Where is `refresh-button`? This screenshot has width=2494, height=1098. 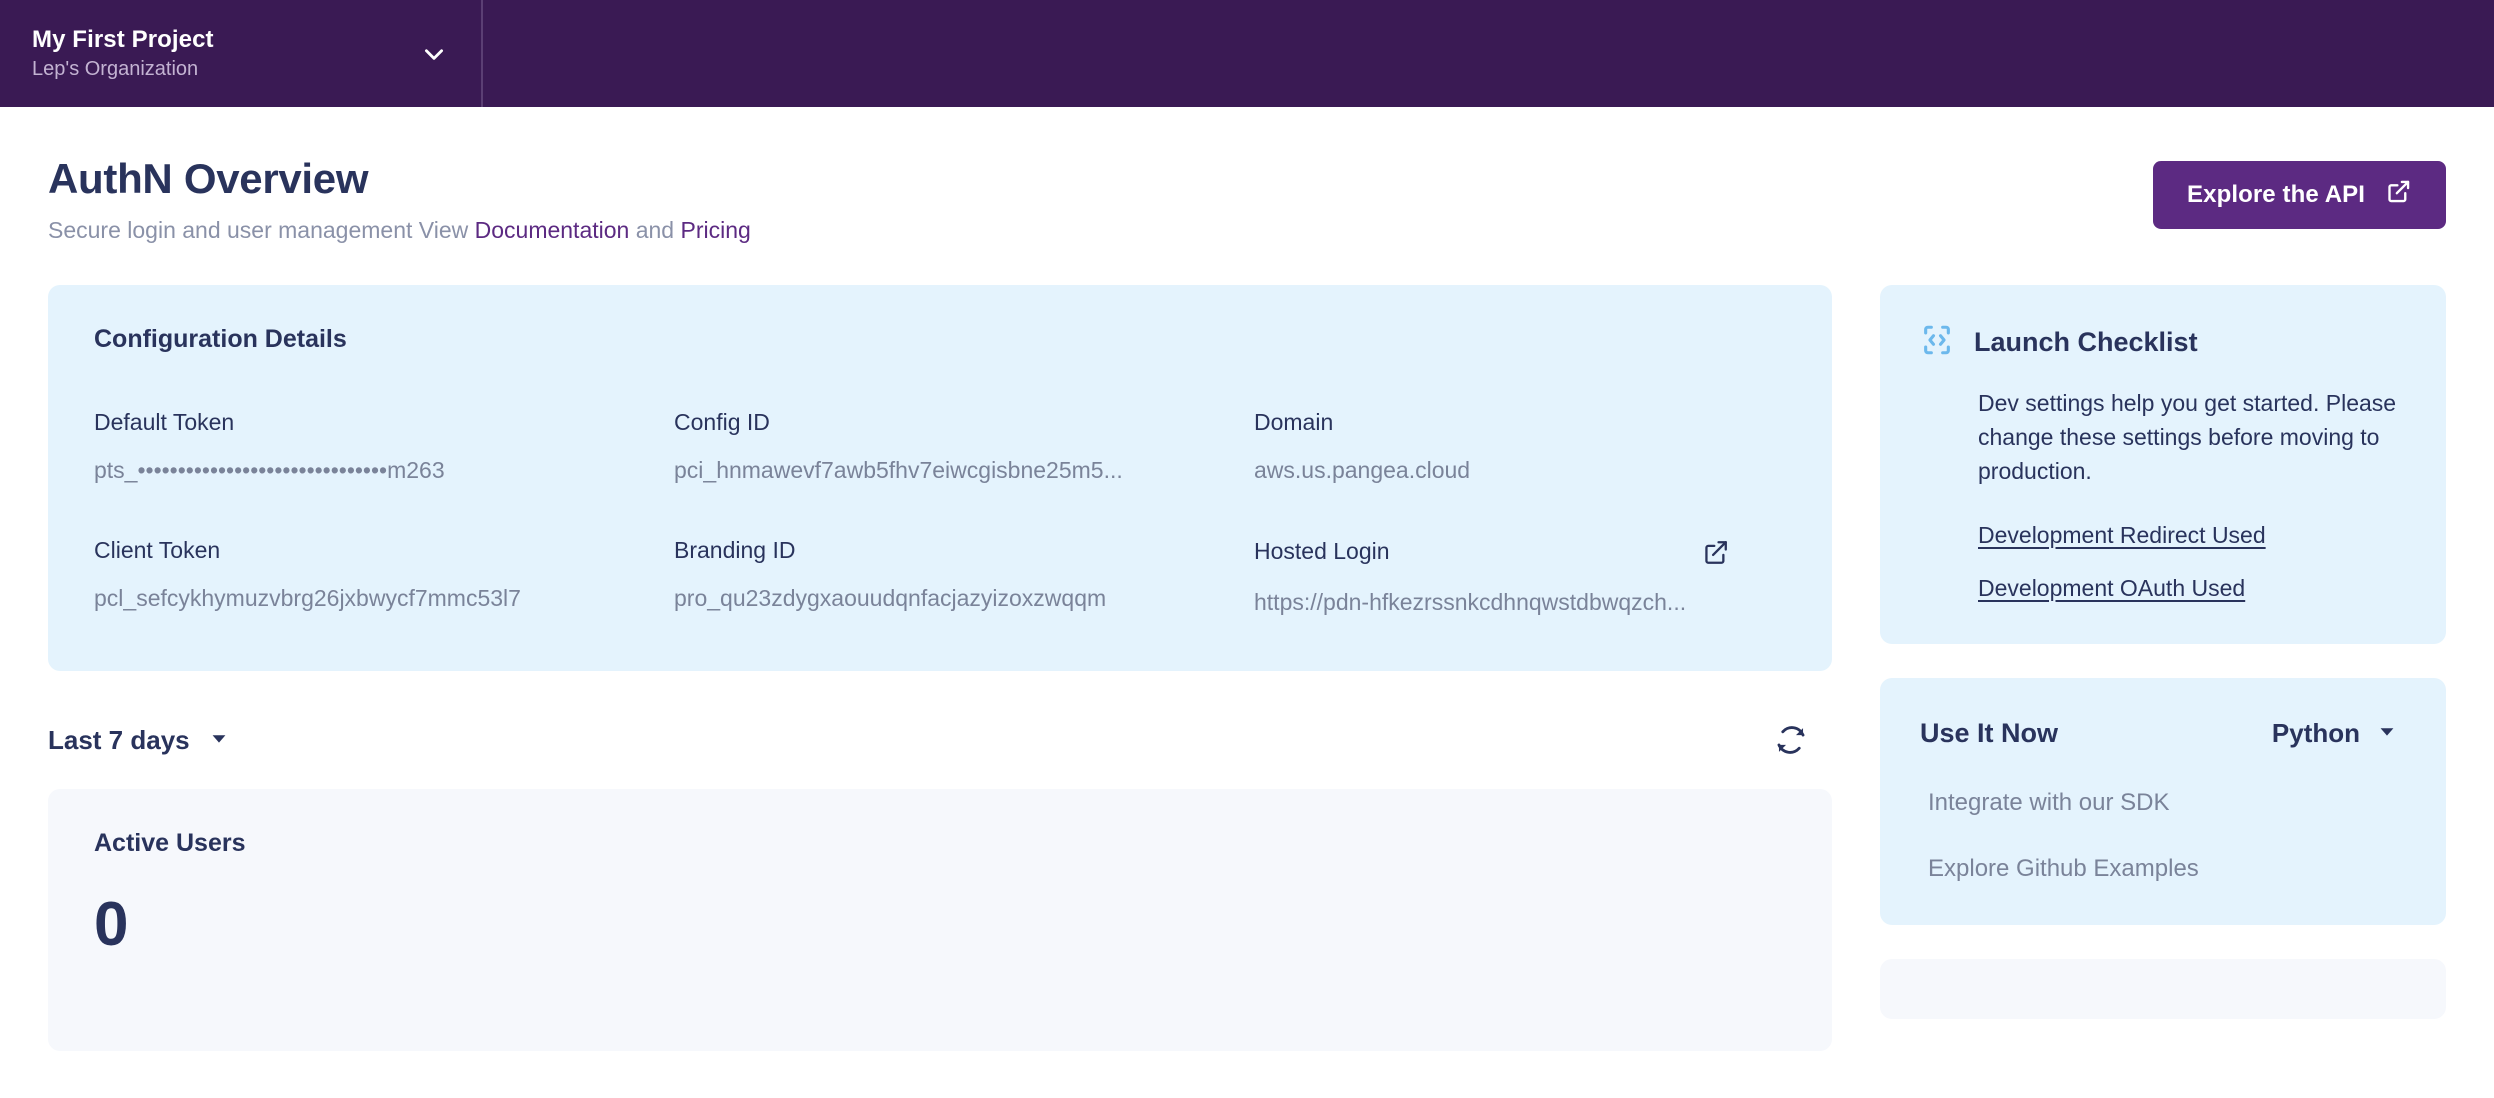 refresh-button is located at coordinates (1791, 740).